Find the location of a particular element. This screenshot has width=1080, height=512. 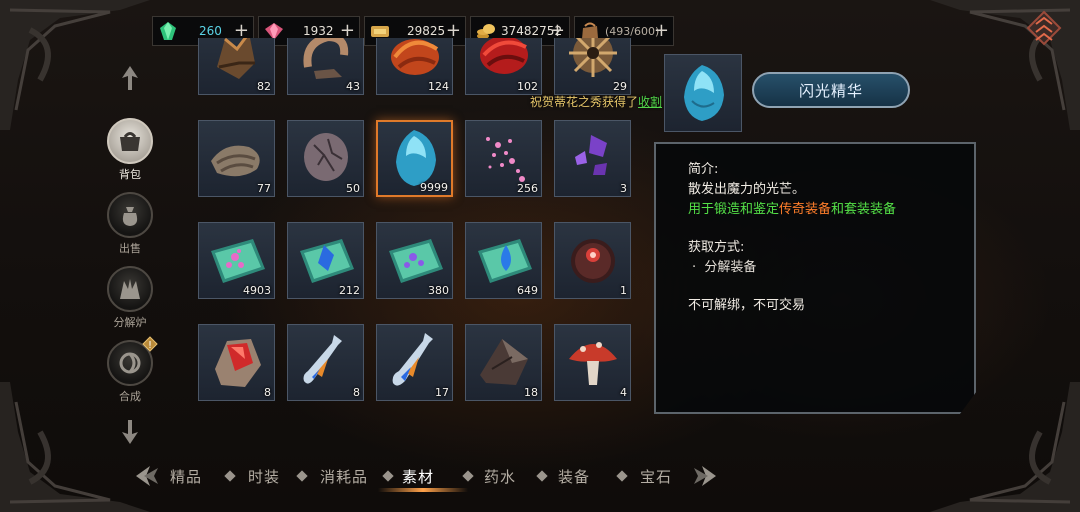

red-mushroom-icon is located at coordinates (593, 363).